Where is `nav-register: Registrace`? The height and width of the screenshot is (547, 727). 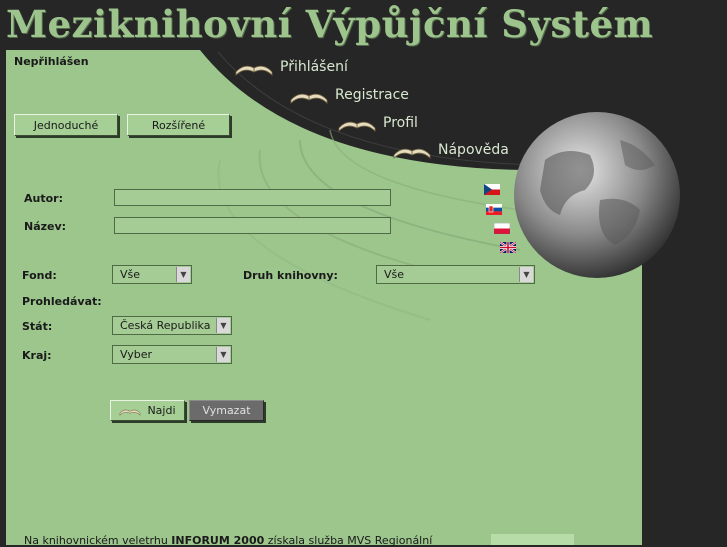 nav-register: Registrace is located at coordinates (349, 95).